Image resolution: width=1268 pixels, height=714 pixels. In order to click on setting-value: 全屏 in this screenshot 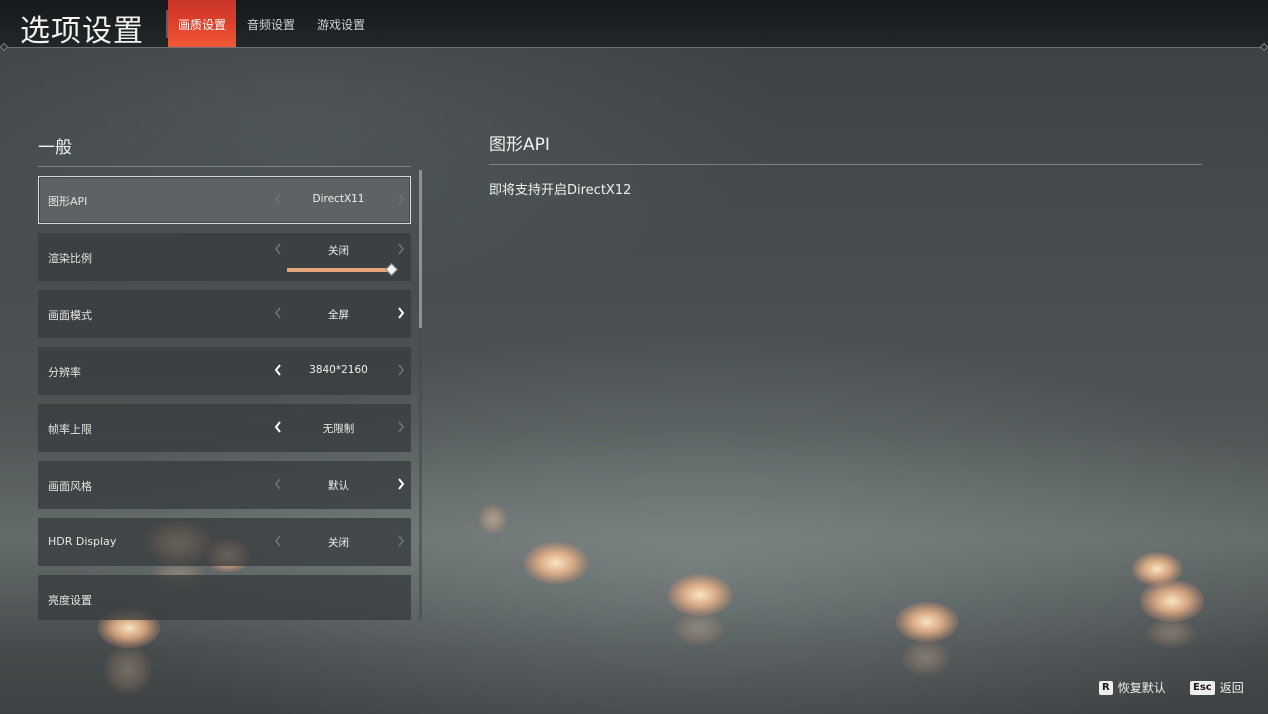, I will do `click(338, 315)`.